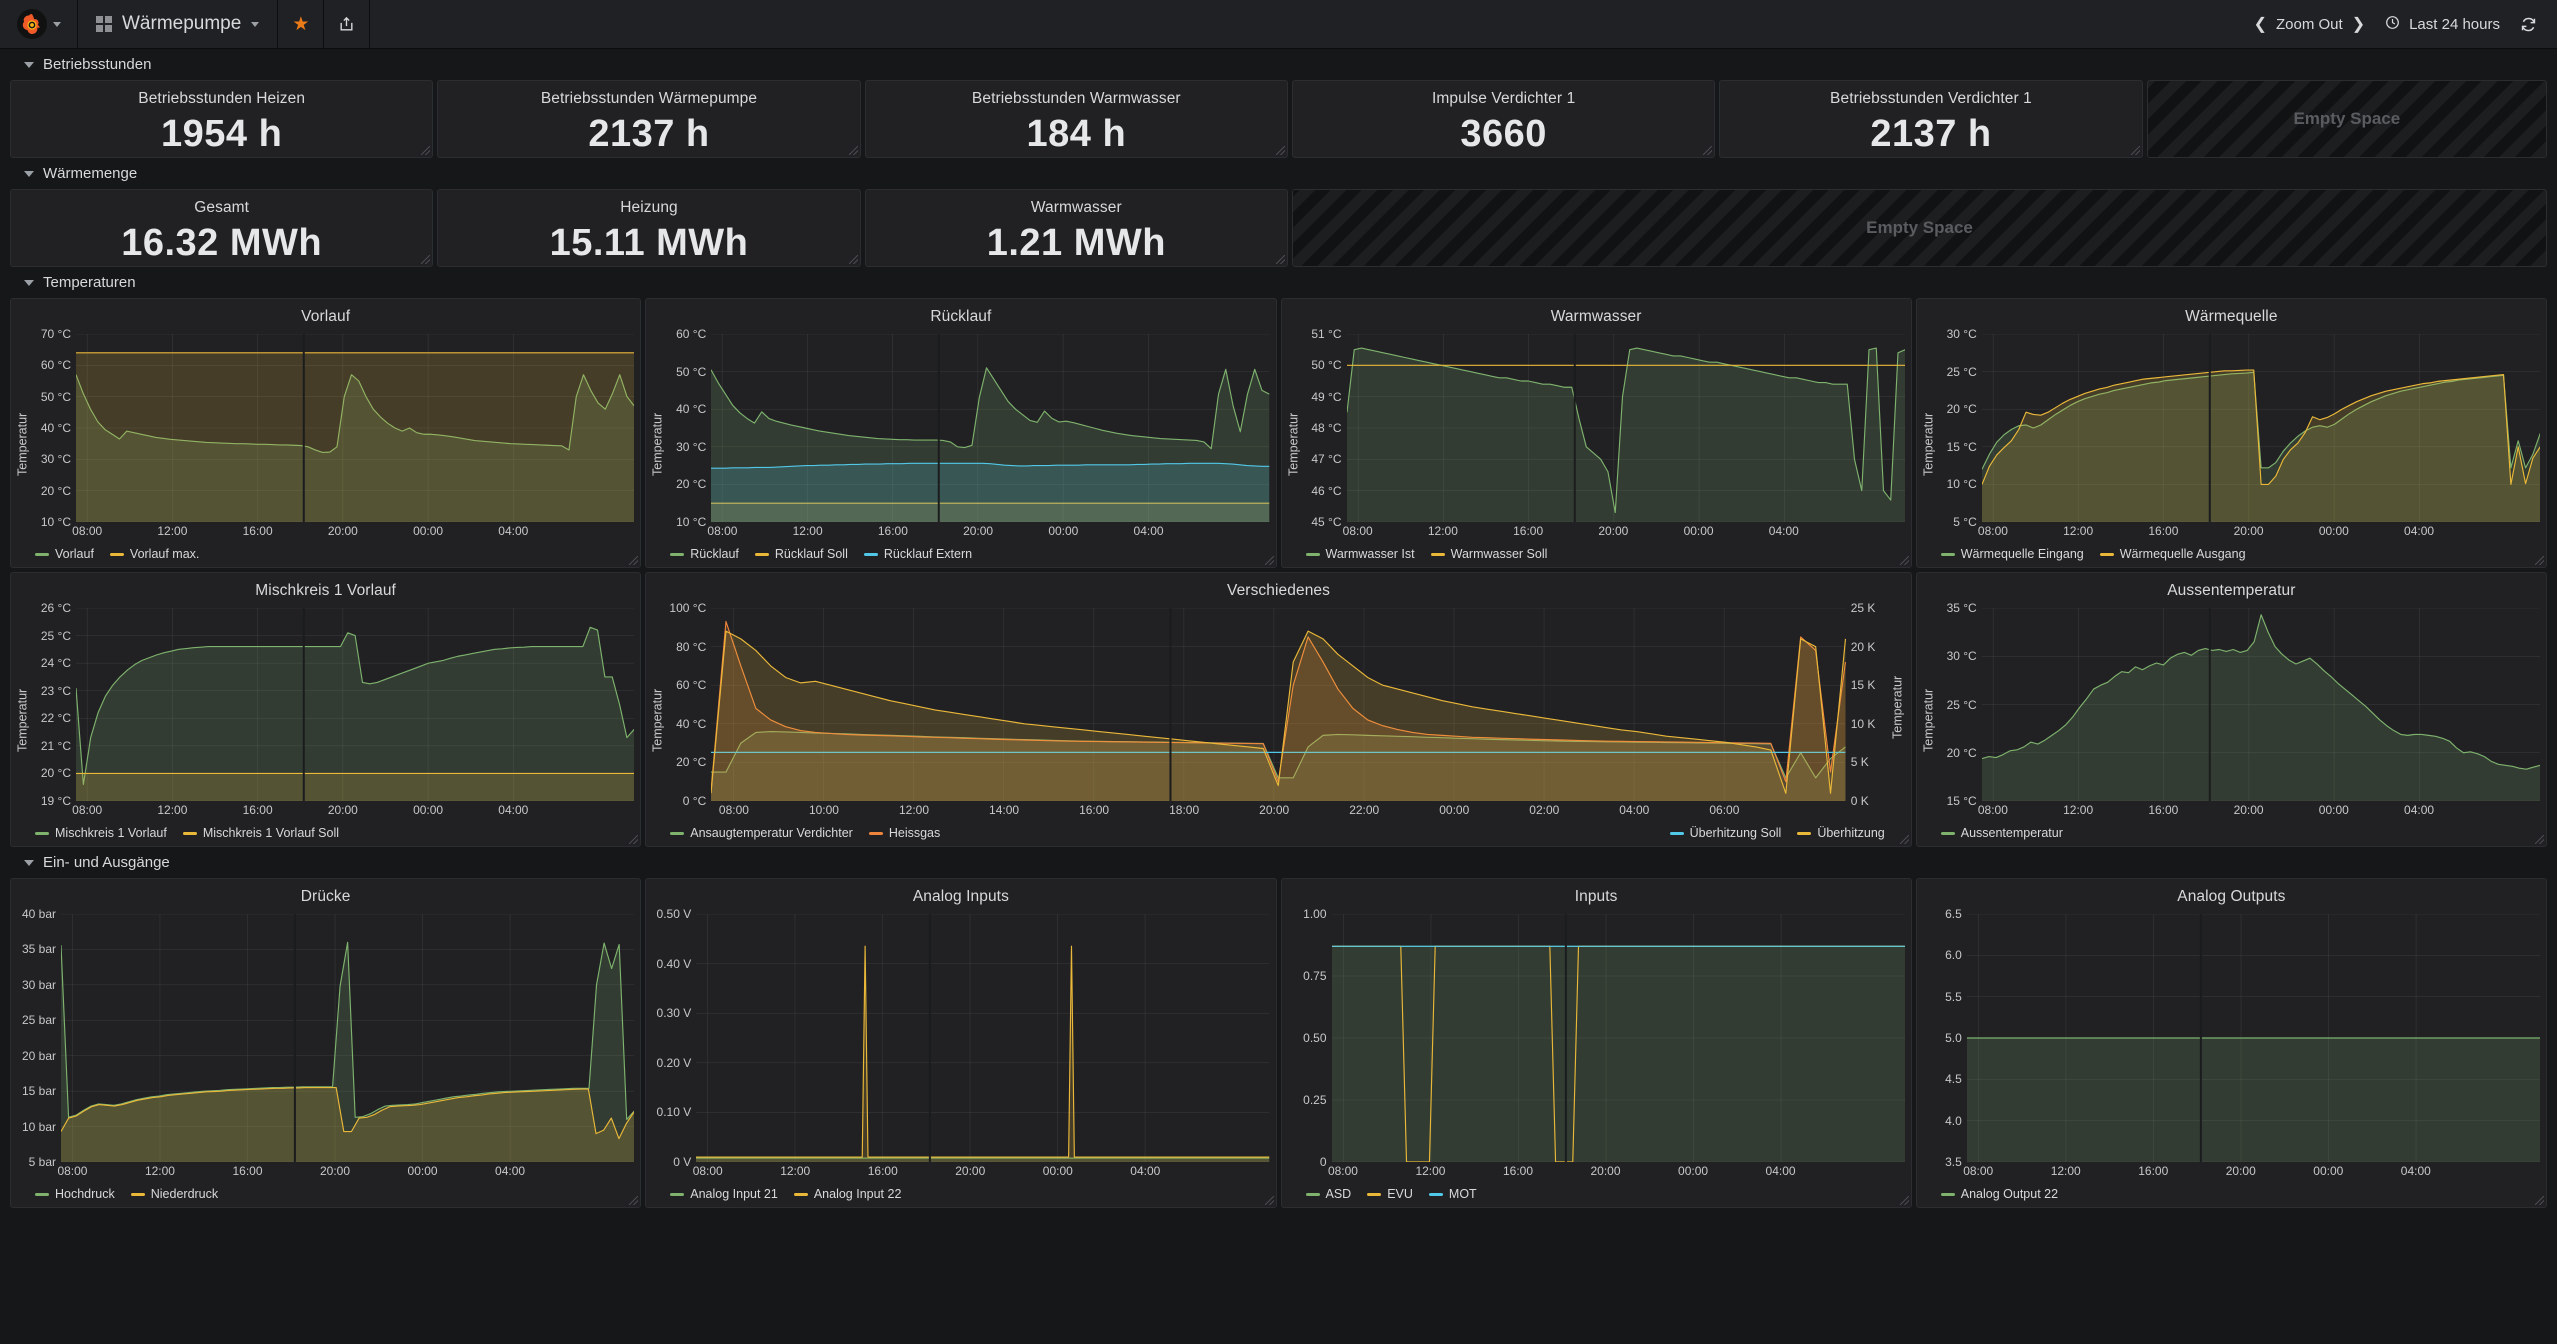 The image size is (2557, 1344). I want to click on stat-panel: Warmwasser 1.21 MWh, so click(1076, 228).